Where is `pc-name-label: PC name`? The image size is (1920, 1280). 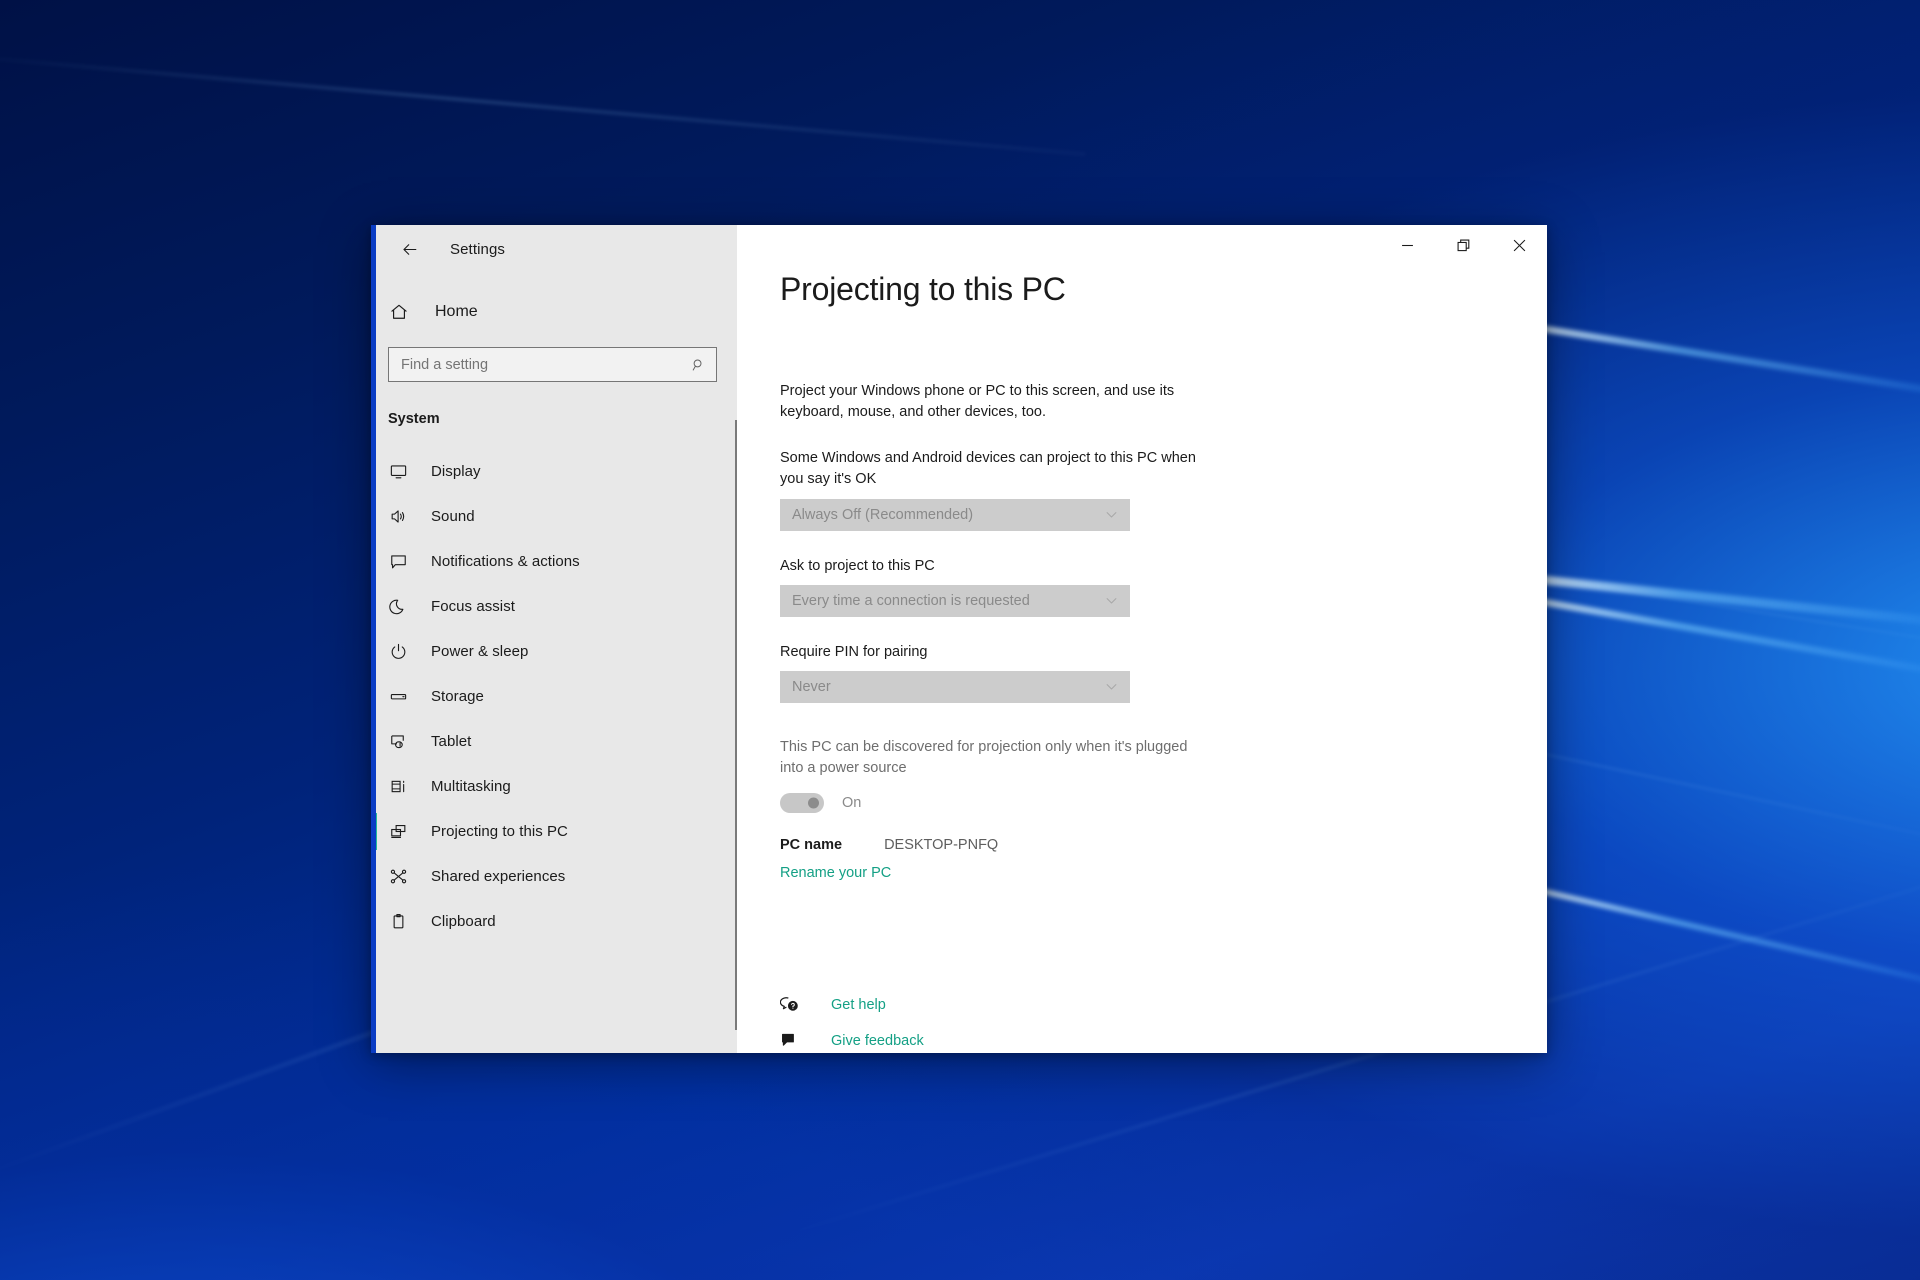
pc-name-label: PC name is located at coordinates (811, 845).